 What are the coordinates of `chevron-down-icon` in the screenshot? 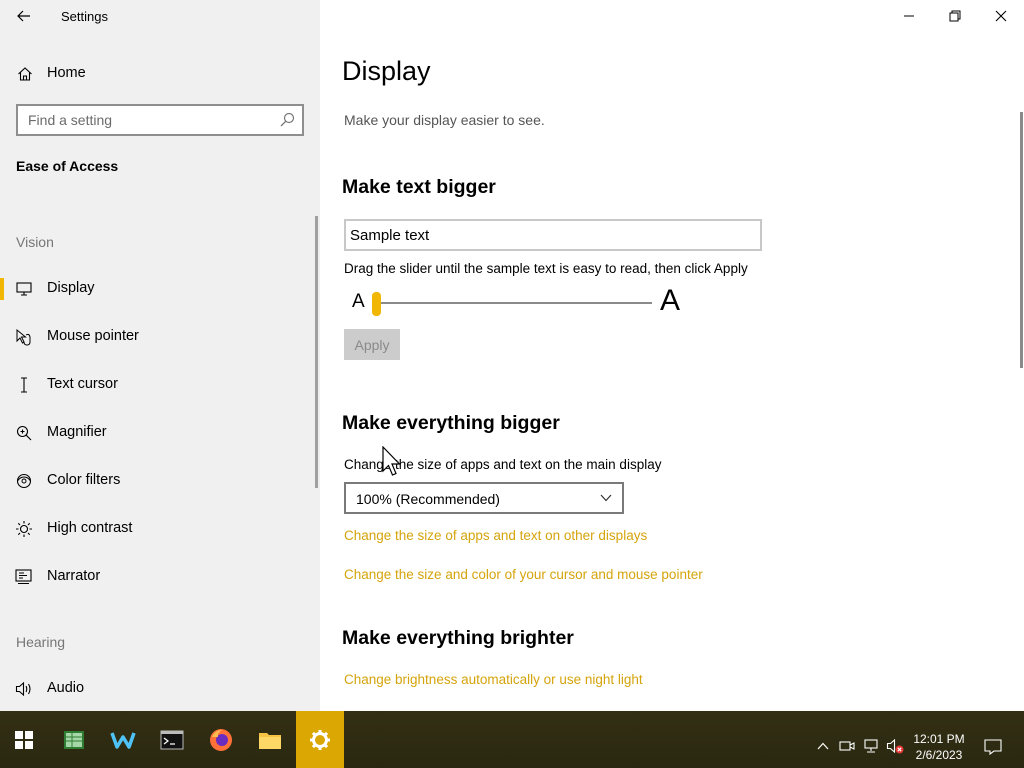 It's located at (606, 498).